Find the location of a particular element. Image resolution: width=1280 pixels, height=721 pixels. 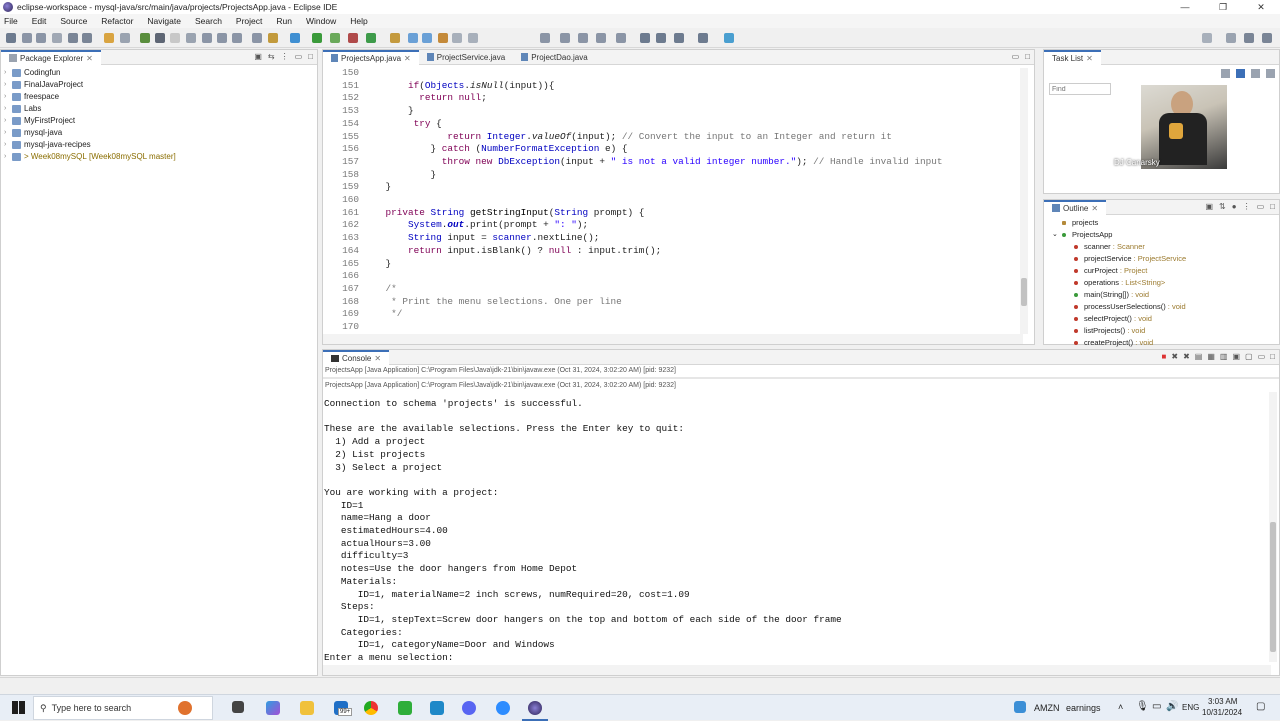

resume-icon is located at coordinates (145, 38).